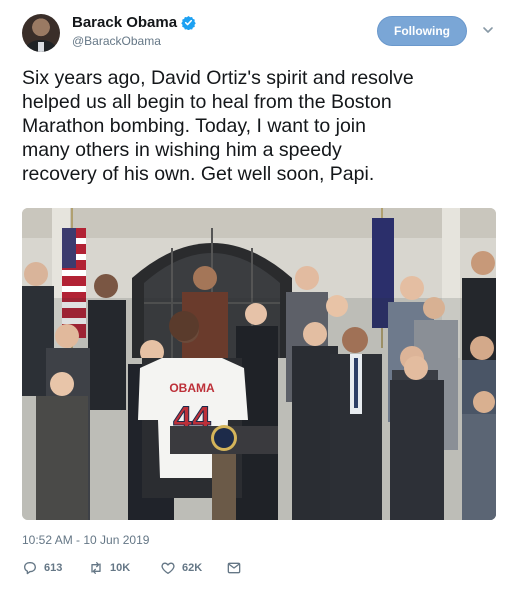 The image size is (520, 600). Describe the element at coordinates (42, 568) in the screenshot. I see `reply-button: 613` at that location.